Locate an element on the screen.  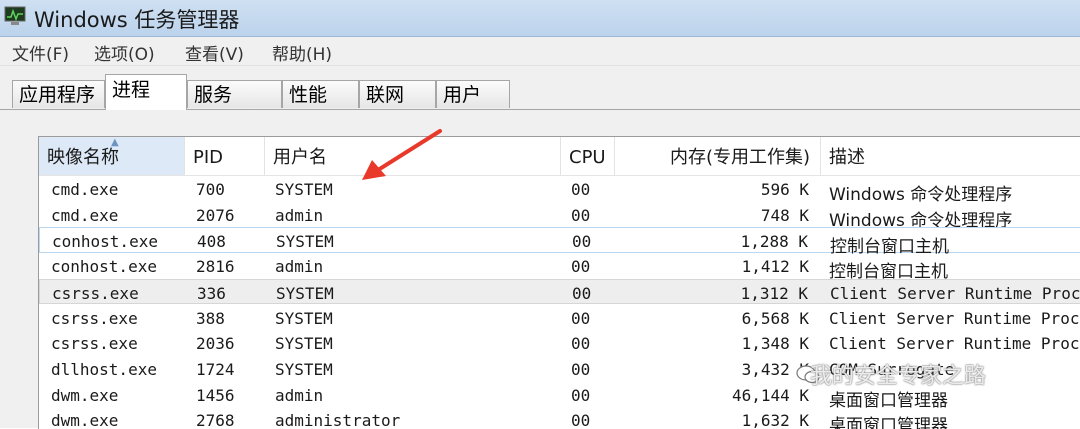
menu-view: 查看(V) is located at coordinates (214, 52).